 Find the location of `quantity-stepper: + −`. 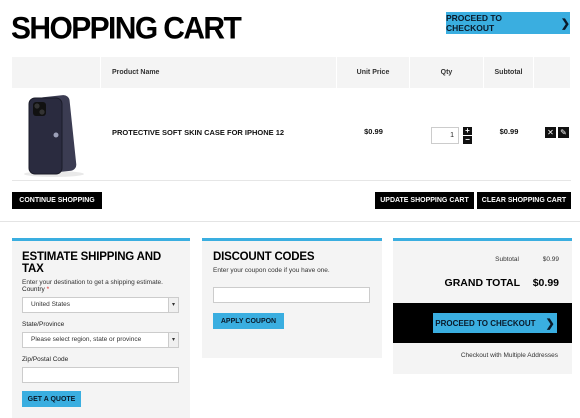

quantity-stepper: + − is located at coordinates (467, 135).